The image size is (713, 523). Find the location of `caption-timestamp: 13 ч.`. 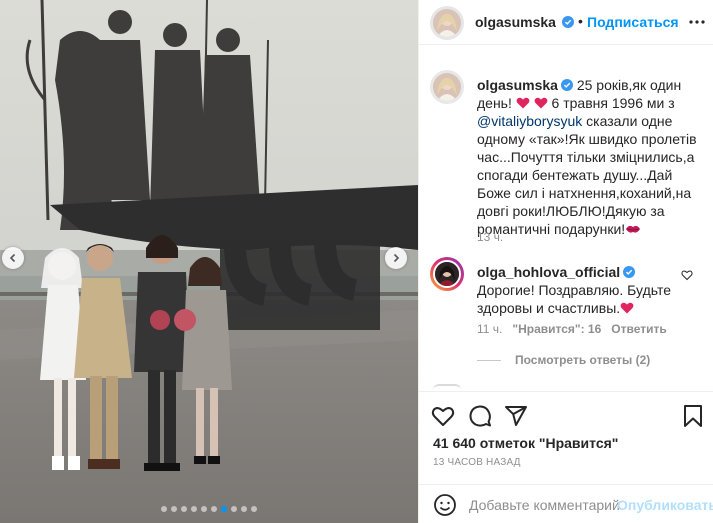

caption-timestamp: 13 ч. is located at coordinates (490, 237).